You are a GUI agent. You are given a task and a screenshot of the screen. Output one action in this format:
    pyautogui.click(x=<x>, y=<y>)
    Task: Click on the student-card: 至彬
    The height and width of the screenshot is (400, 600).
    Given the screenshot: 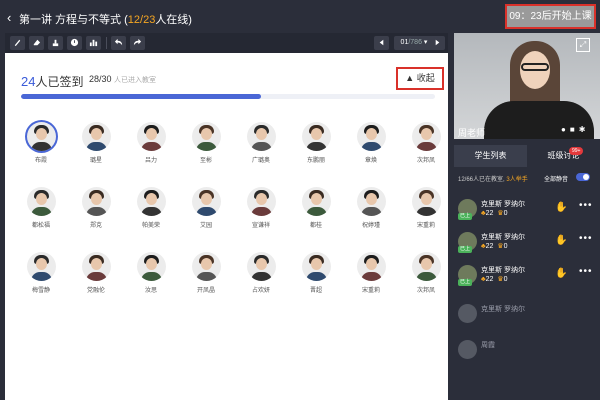 What is the action you would take?
    pyautogui.click(x=206, y=143)
    